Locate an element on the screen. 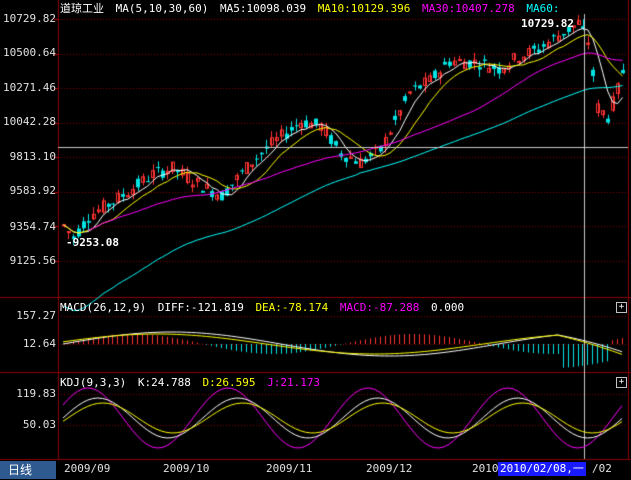 The image size is (631, 480). macd-expand-button: + is located at coordinates (621, 307).